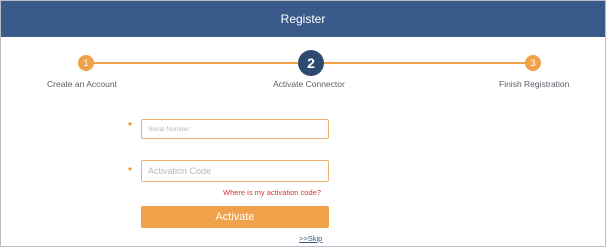 This screenshot has height=247, width=606. I want to click on step-3-label: Finish Registration, so click(534, 84).